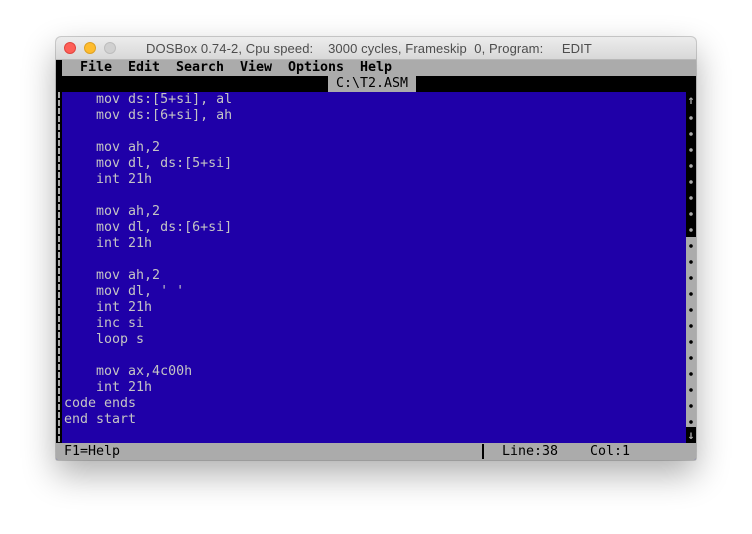 Image resolution: width=752 pixels, height=534 pixels. Describe the element at coordinates (256, 68) in the screenshot. I see `menu-view: View` at that location.